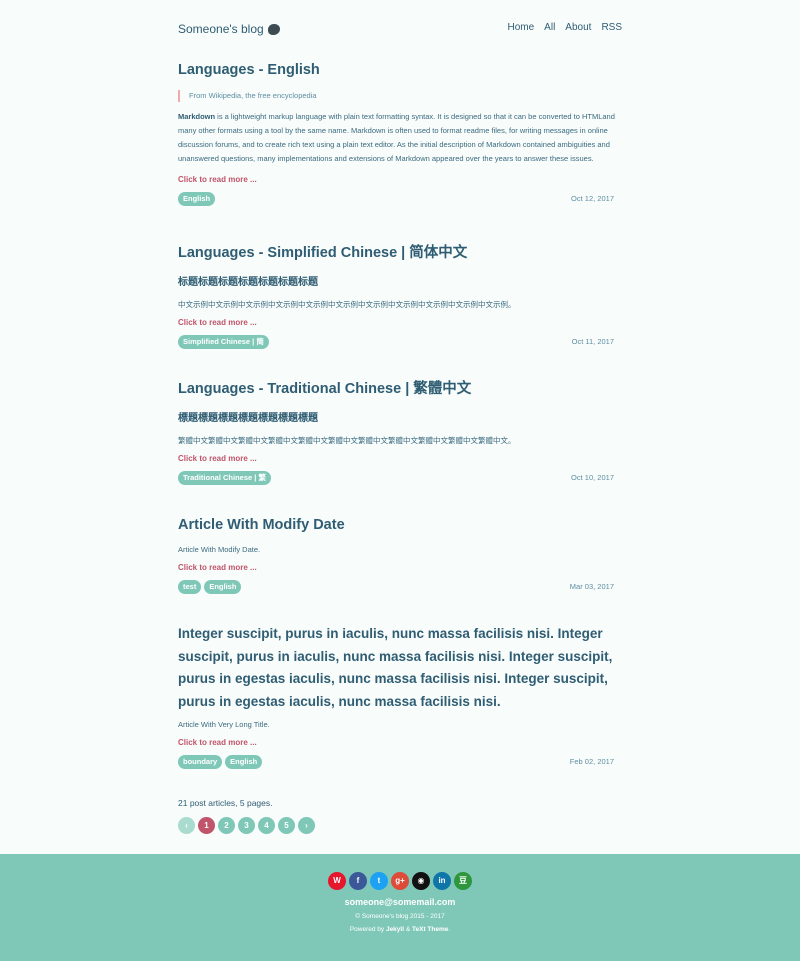  I want to click on social-links: W f t g+ ◉ in 豆, so click(400, 881).